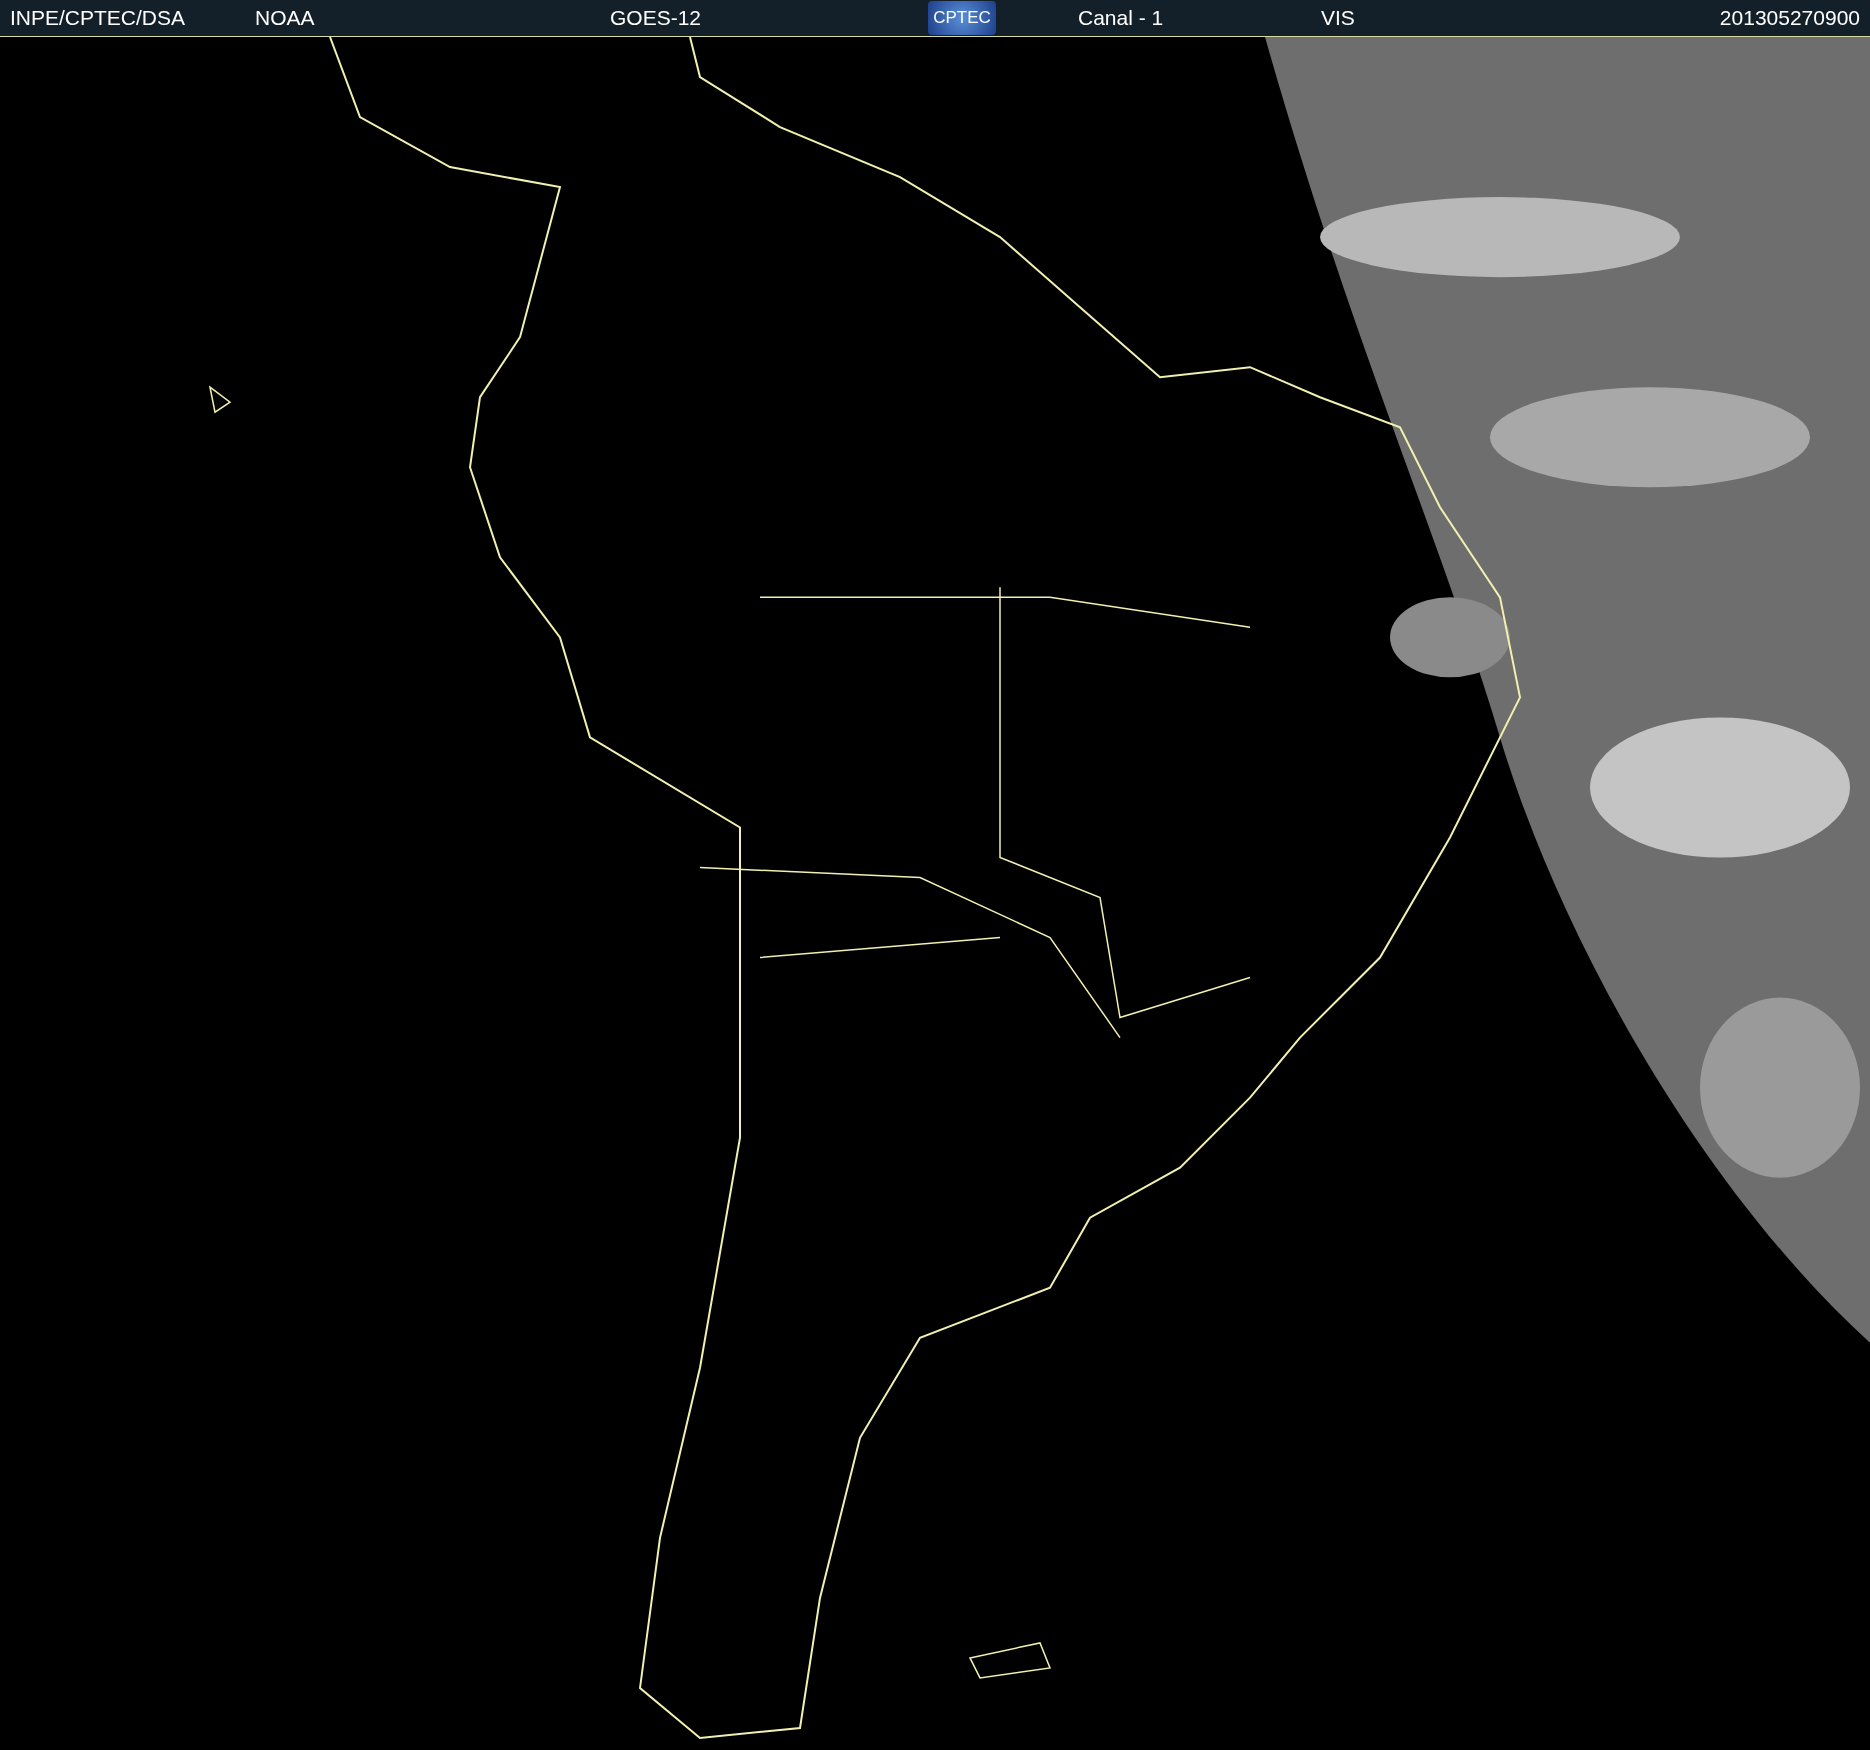 The width and height of the screenshot is (1870, 1750). I want to click on satellite-label: GOES-12, so click(656, 18).